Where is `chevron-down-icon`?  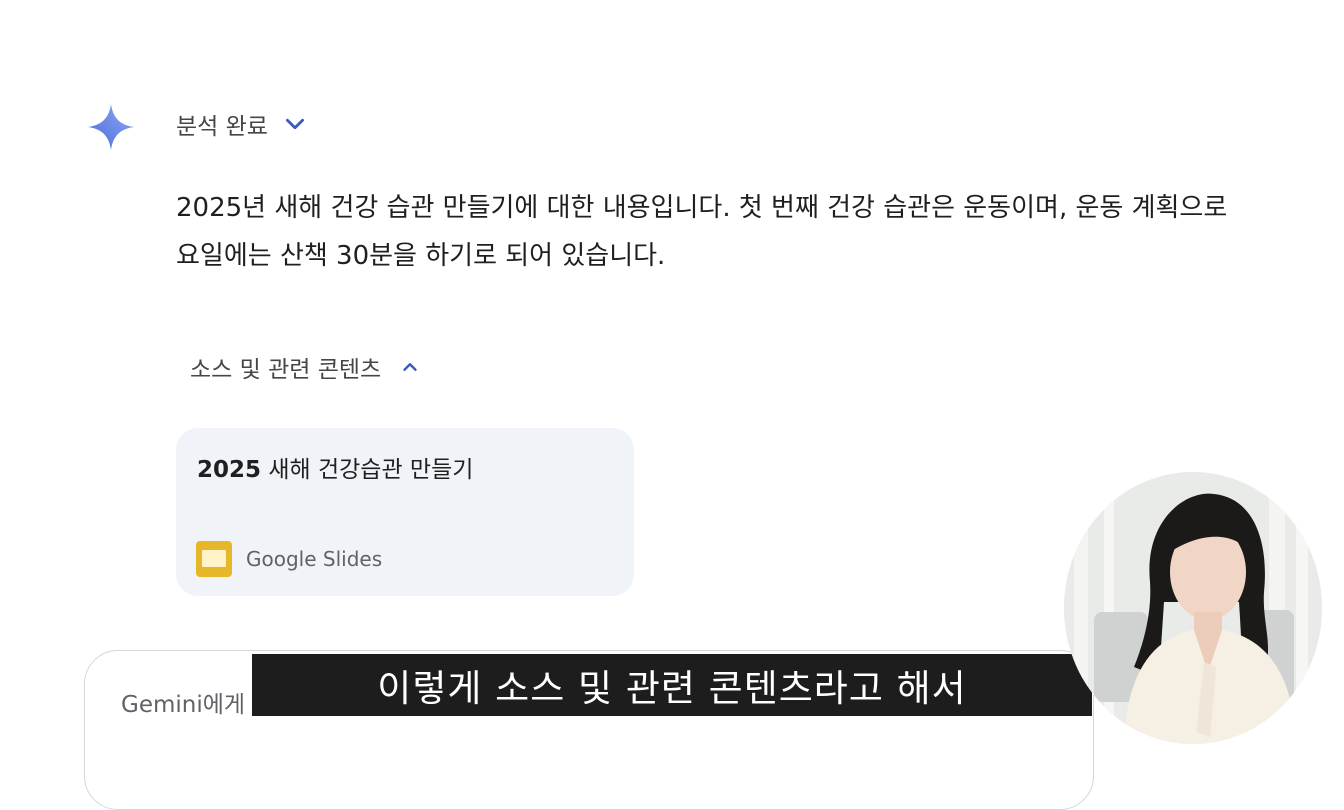
chevron-down-icon is located at coordinates (294, 124).